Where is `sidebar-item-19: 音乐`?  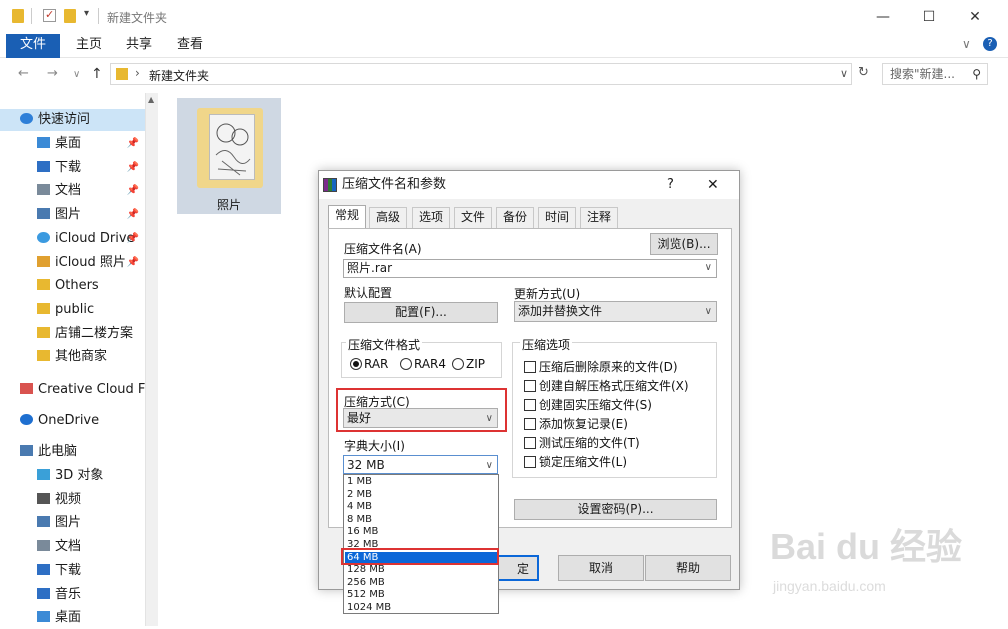
sidebar-item-19: 音乐 is located at coordinates (72, 595).